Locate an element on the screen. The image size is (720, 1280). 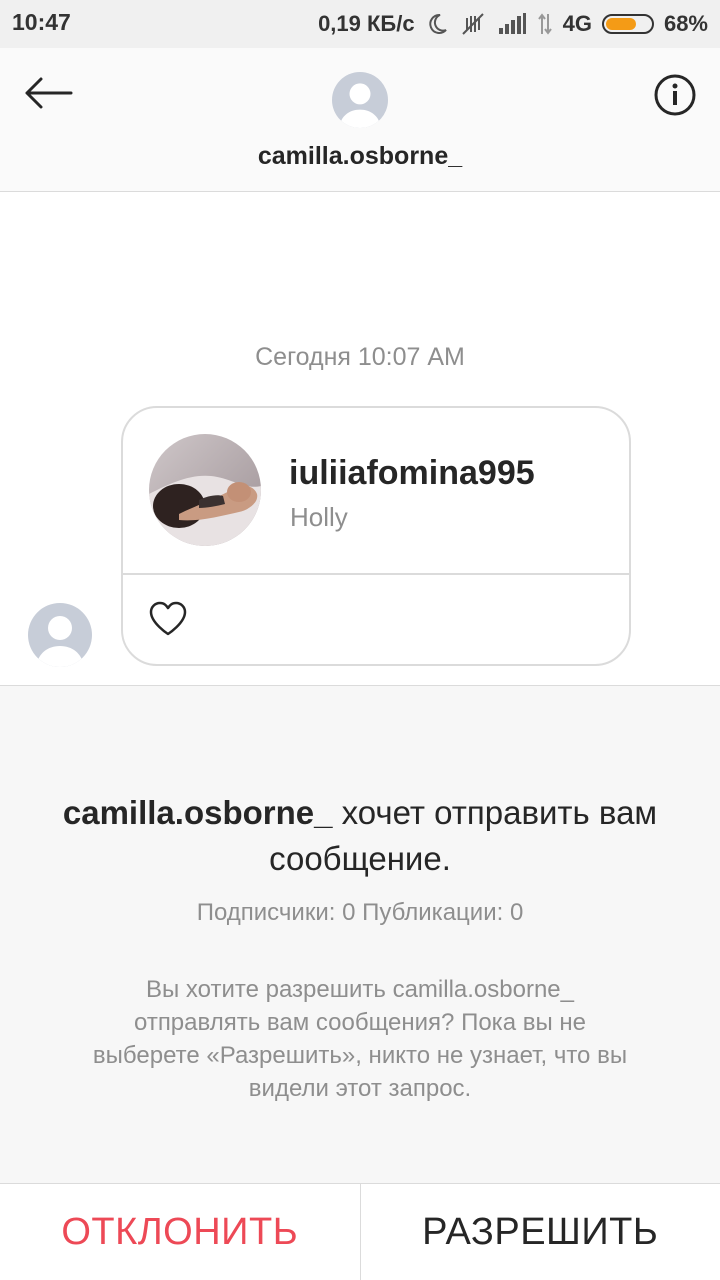
data-arrows-icon is located at coordinates (545, 24).